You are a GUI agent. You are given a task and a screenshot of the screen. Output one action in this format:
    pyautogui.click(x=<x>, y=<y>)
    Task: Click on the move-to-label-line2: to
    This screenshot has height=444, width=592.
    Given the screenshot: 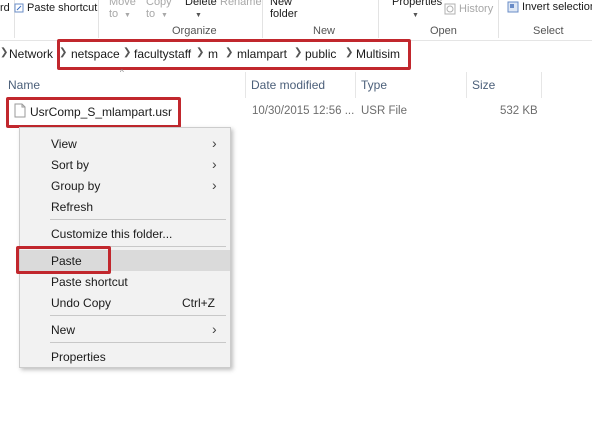 What is the action you would take?
    pyautogui.click(x=114, y=14)
    